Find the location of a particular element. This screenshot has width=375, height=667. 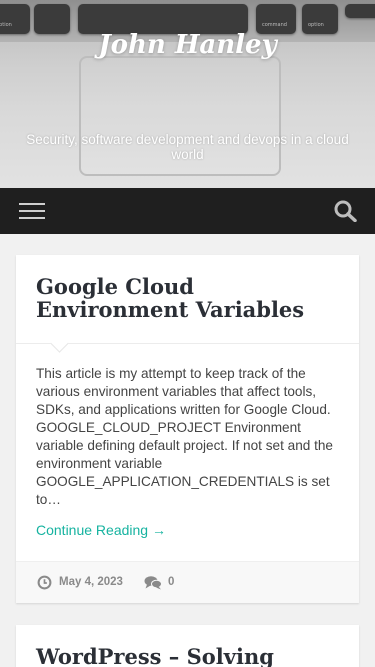

post-date: May 4, 2023 is located at coordinates (91, 582).